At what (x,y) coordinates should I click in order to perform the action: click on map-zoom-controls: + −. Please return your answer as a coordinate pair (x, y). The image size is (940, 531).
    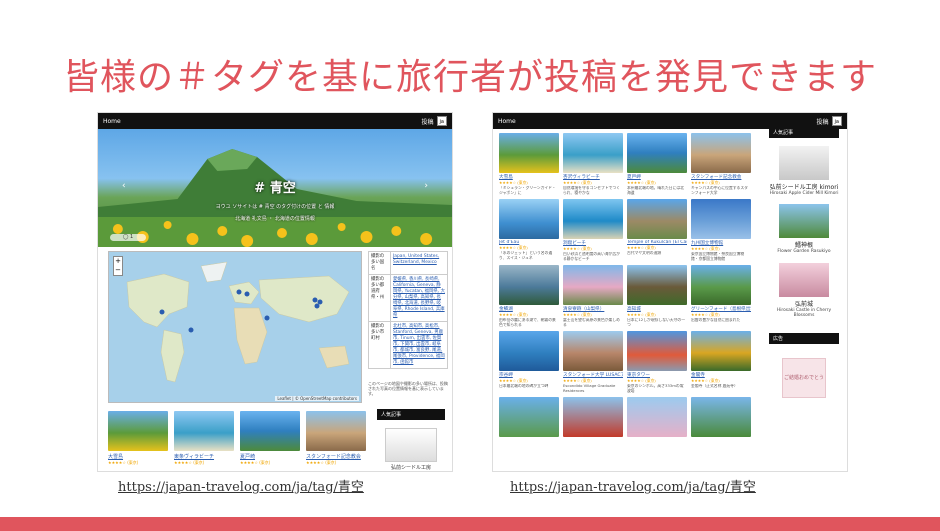
    Looking at the image, I should click on (118, 266).